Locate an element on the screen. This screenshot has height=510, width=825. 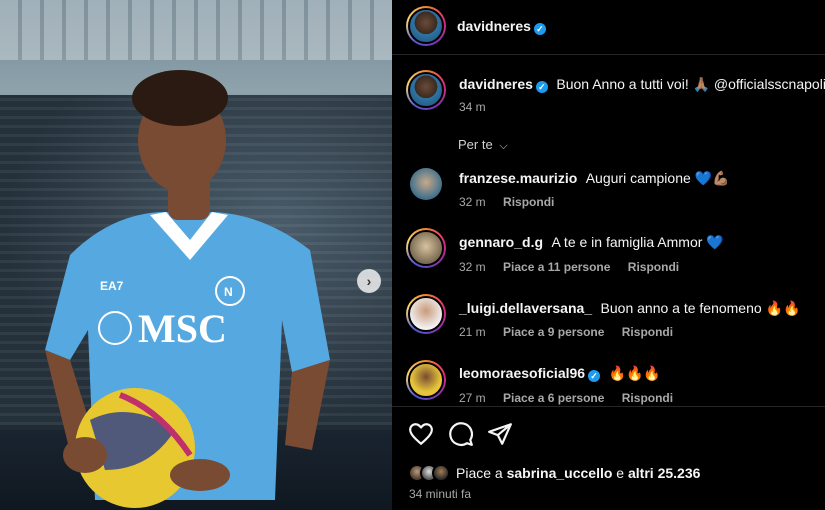
likes-user: sabrina_uccello is located at coordinates (560, 473).